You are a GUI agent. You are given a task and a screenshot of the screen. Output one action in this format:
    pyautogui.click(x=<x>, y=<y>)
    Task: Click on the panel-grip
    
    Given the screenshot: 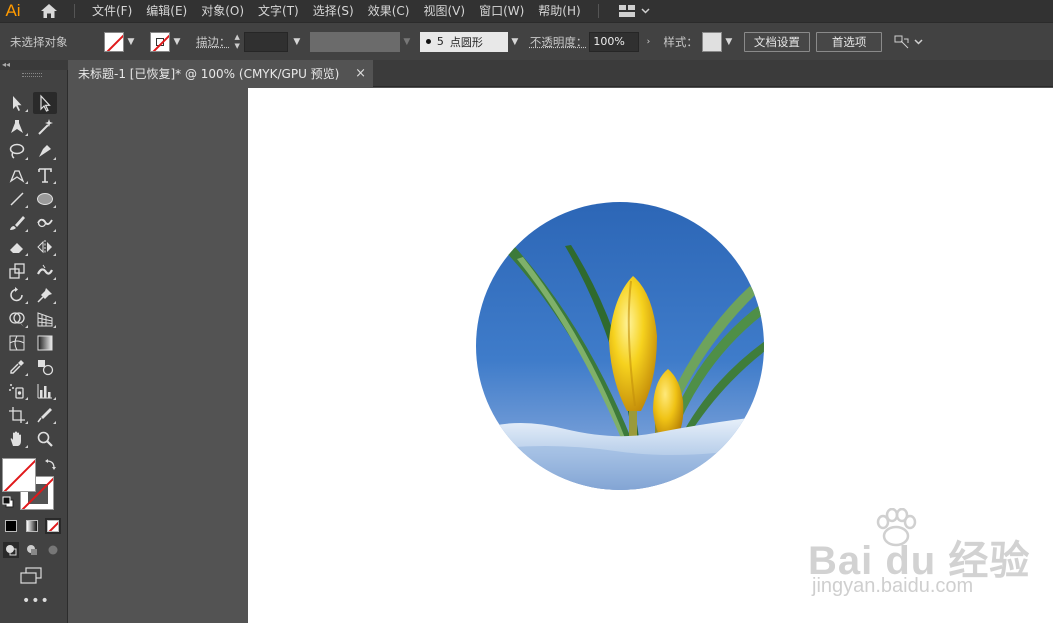 What is the action you would take?
    pyautogui.click(x=32, y=75)
    